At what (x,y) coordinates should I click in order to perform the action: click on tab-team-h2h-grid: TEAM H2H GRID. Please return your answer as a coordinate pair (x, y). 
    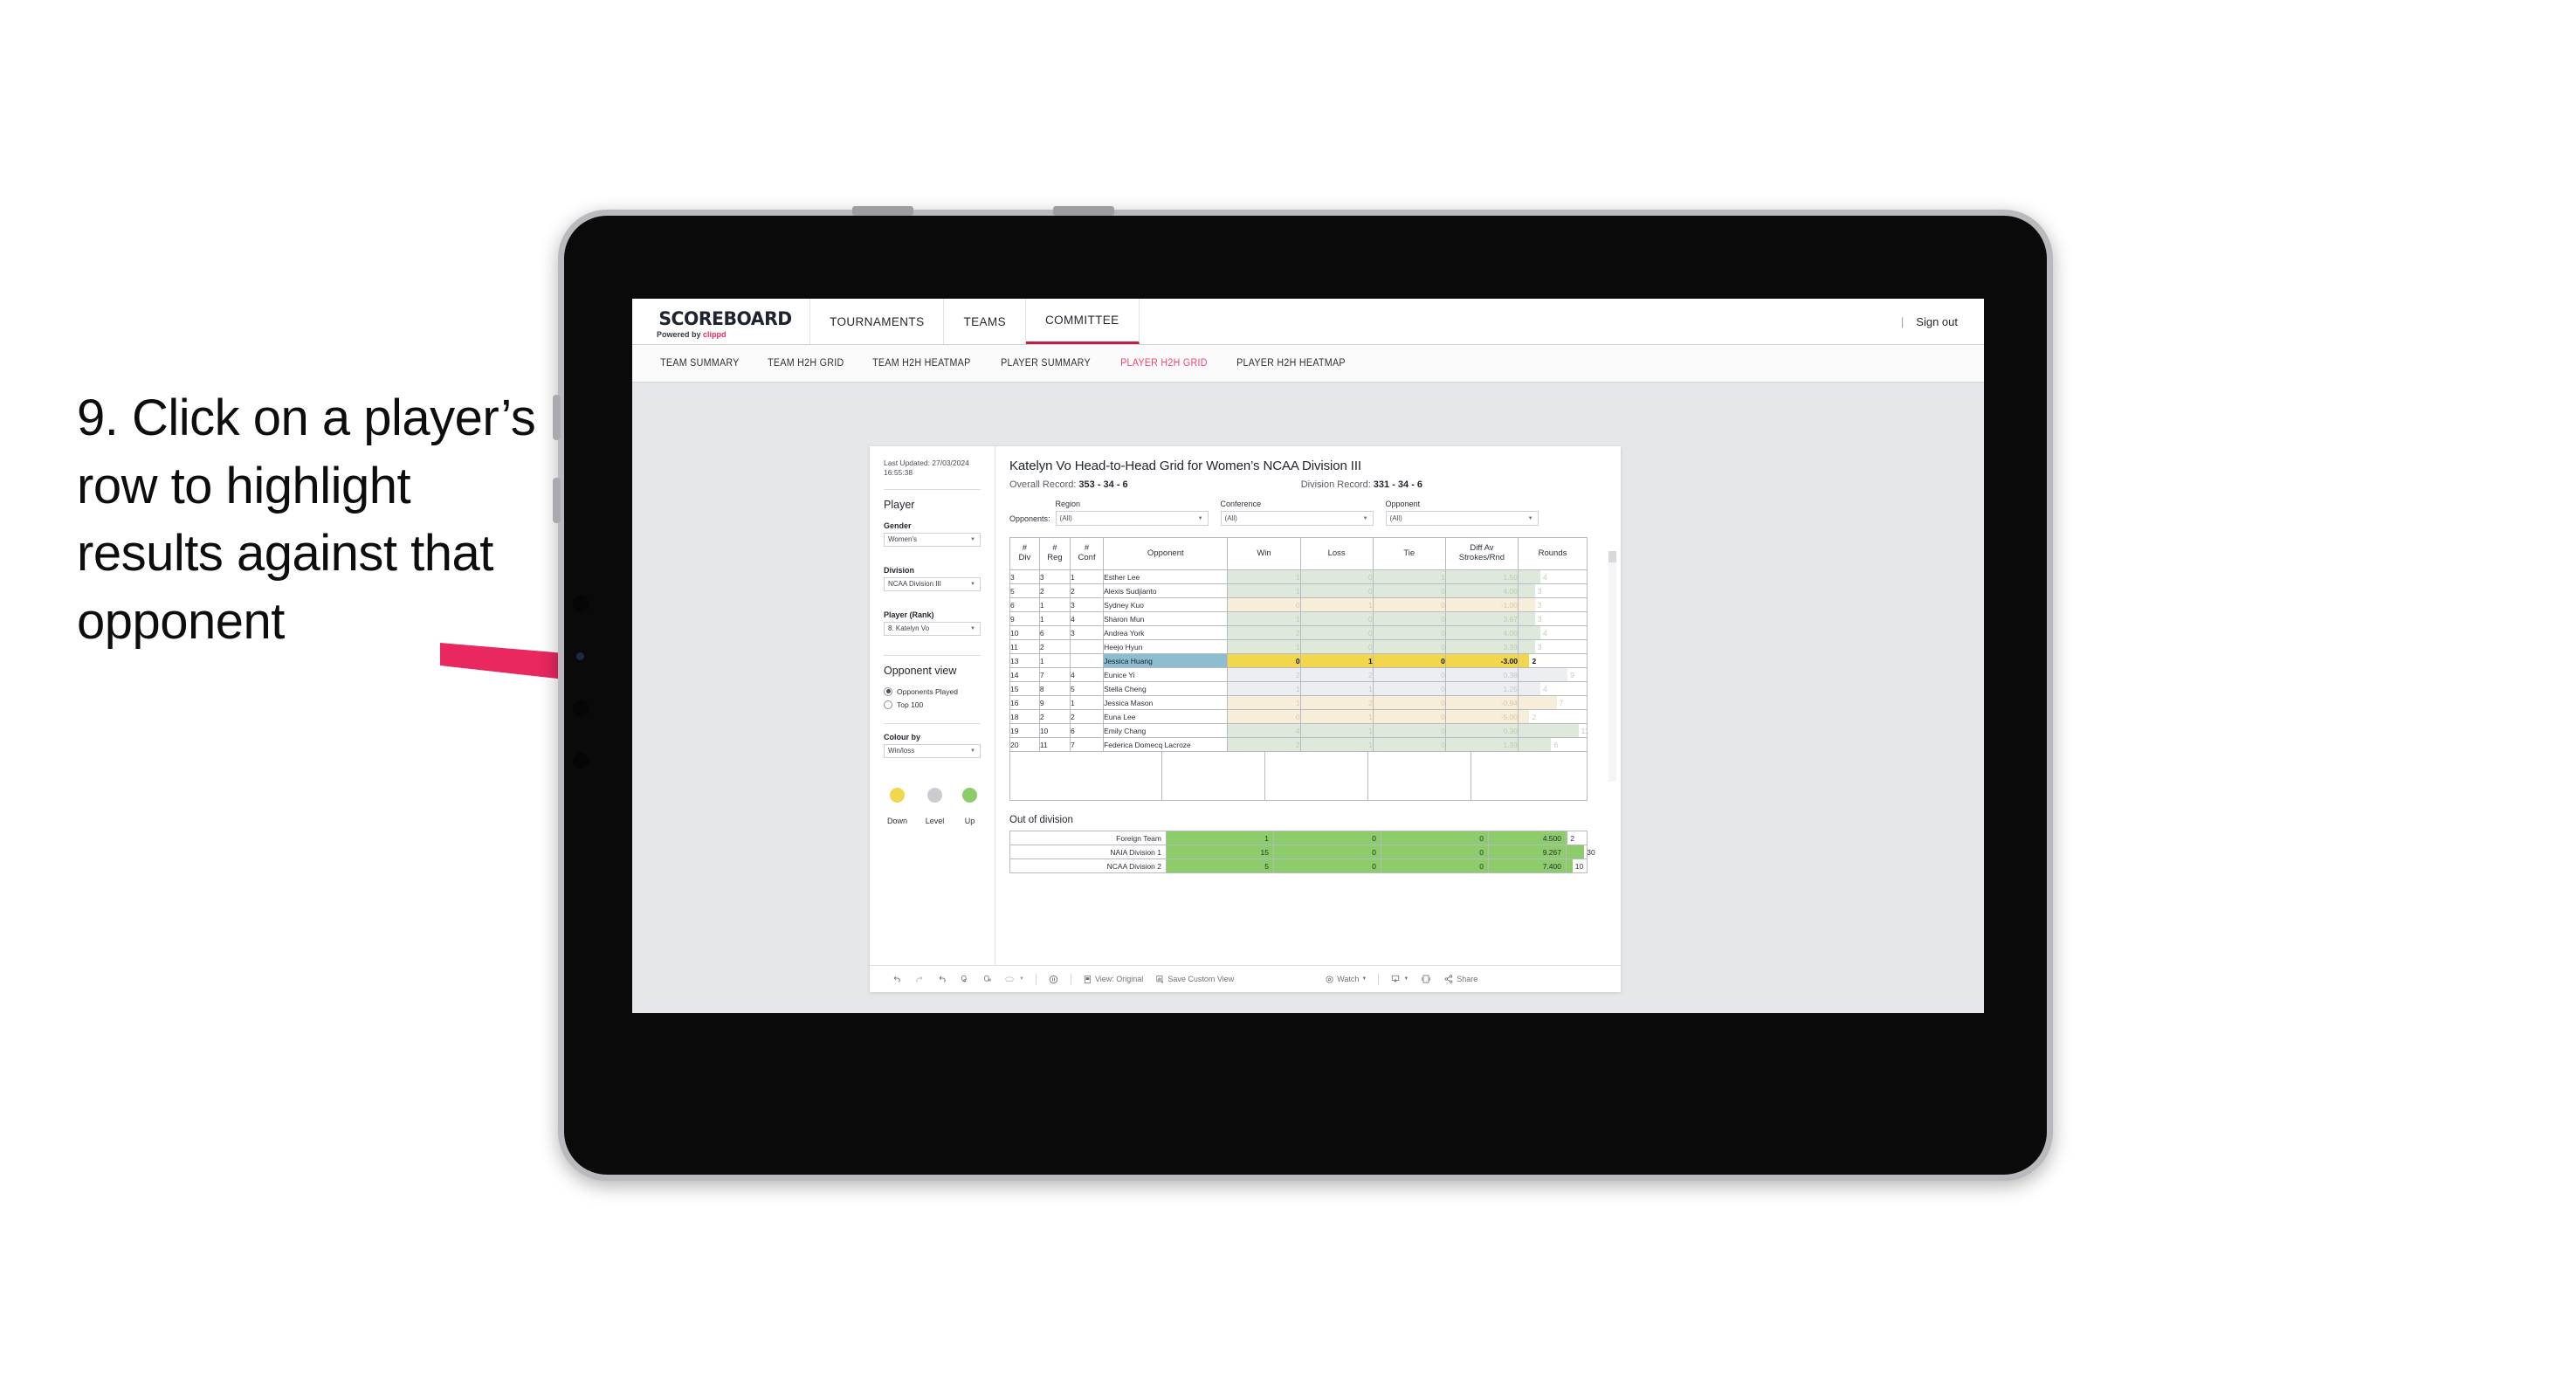
    Looking at the image, I should click on (806, 363).